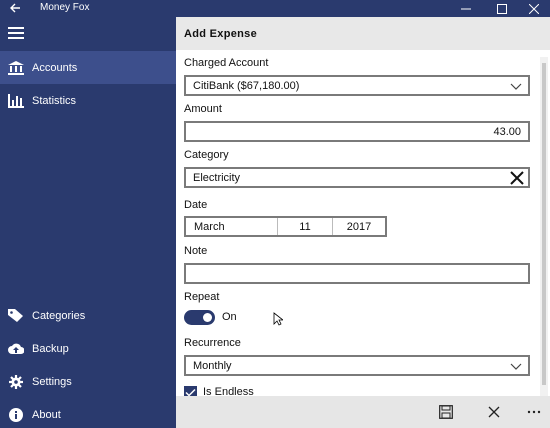 This screenshot has height=428, width=550. Describe the element at coordinates (212, 365) in the screenshot. I see `recurrence-value: Monthly` at that location.